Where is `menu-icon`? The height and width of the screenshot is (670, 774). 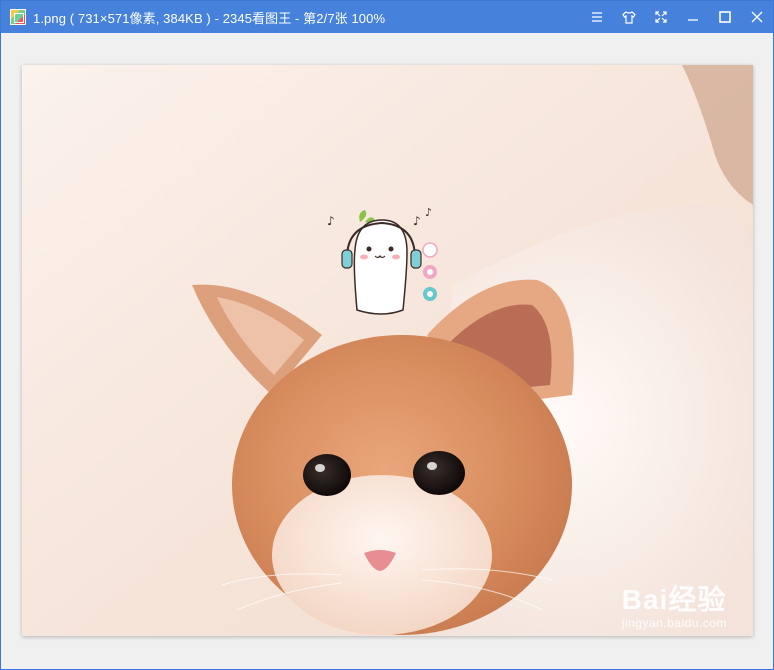
menu-icon is located at coordinates (597, 17).